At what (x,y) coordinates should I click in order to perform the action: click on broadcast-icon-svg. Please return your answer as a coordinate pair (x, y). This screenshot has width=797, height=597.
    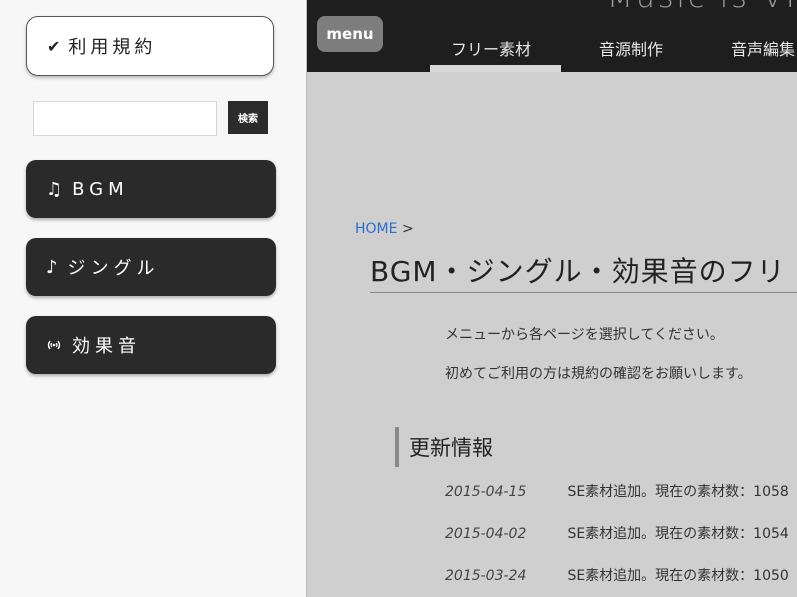
    Looking at the image, I should click on (54, 345).